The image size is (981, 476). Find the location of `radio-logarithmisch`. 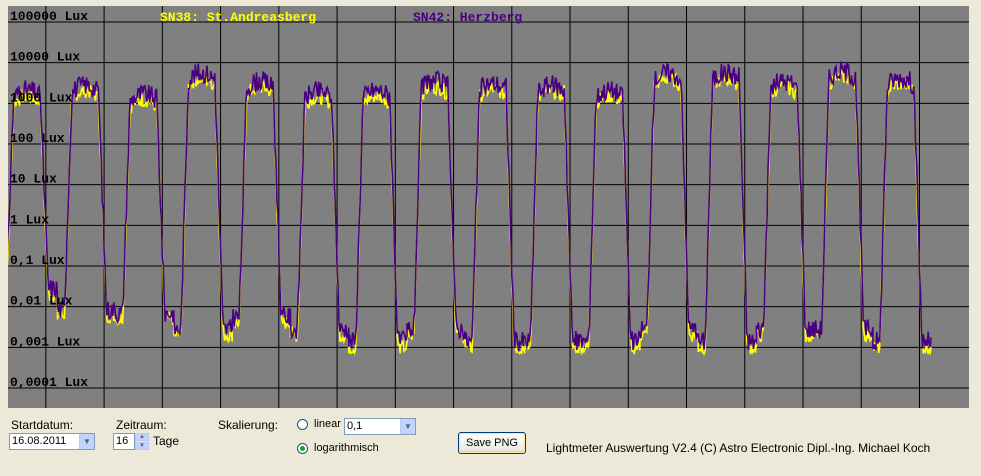

radio-logarithmisch is located at coordinates (302, 448).